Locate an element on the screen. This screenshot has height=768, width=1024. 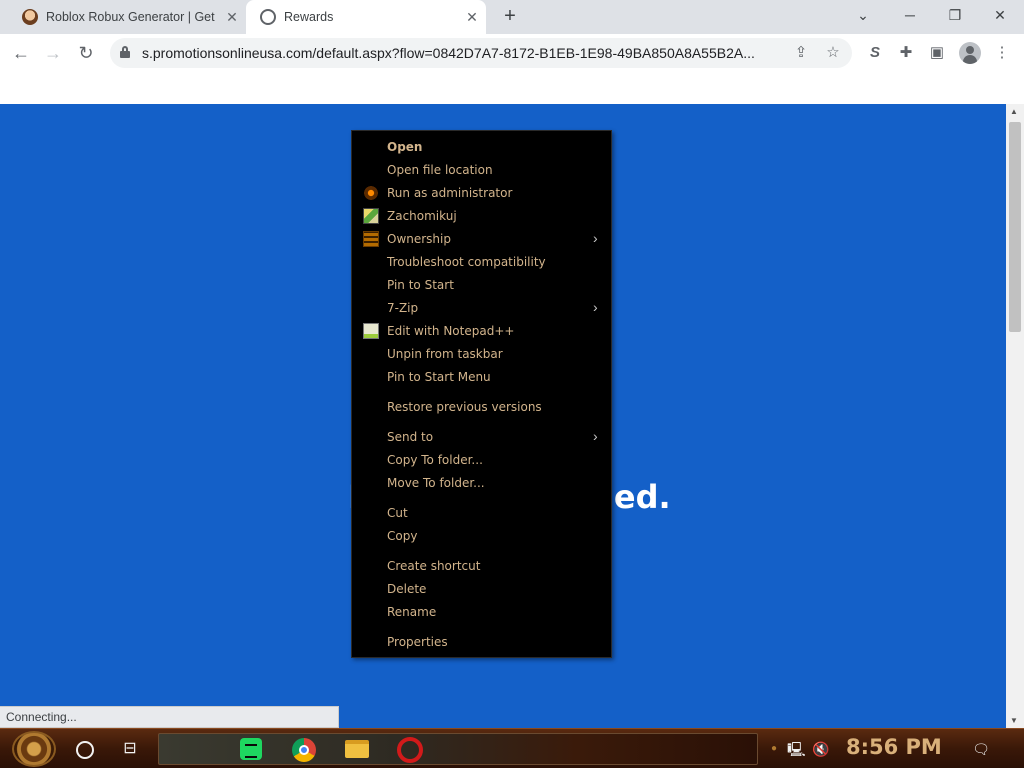
menu-item-pin-to-start-menu: Pin to Start Menu is located at coordinates (439, 377).